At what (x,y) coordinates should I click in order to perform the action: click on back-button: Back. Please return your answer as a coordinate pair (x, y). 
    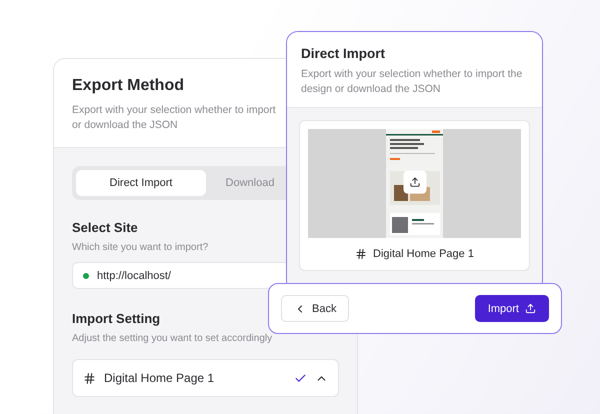
    Looking at the image, I should click on (315, 308).